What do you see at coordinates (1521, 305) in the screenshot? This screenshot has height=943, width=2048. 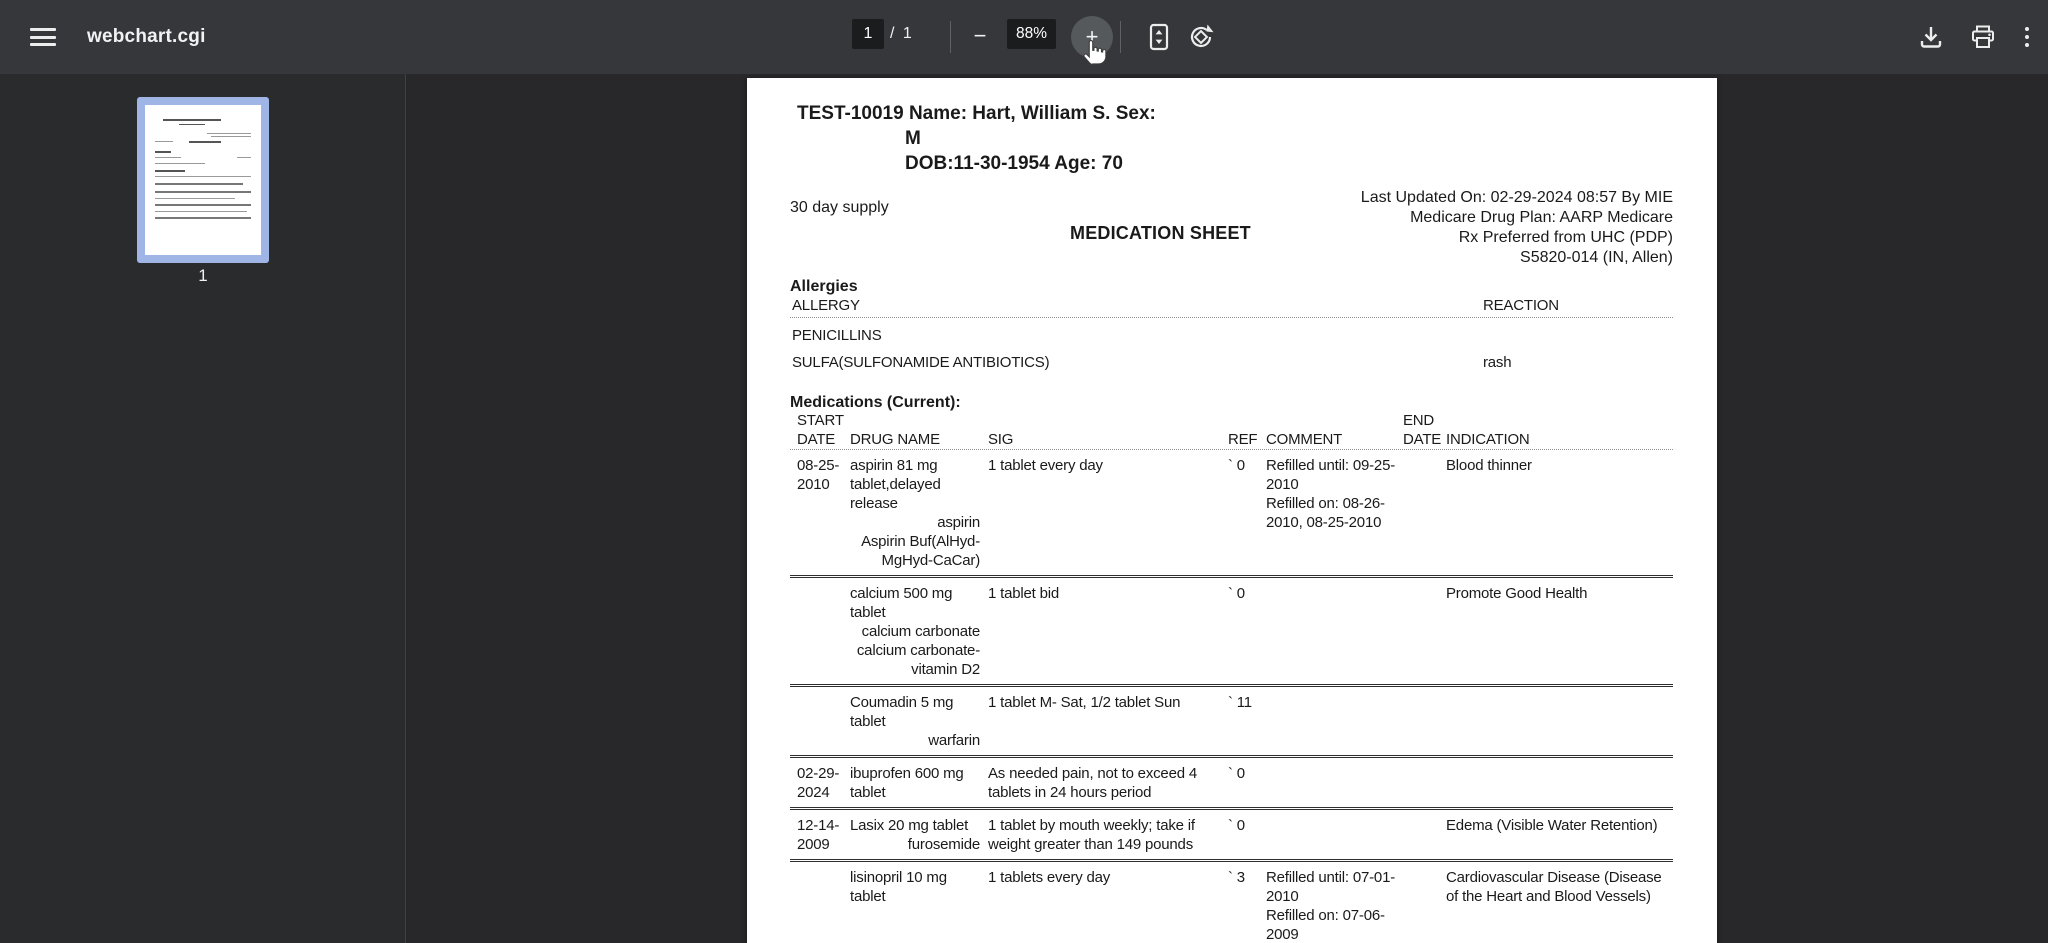 I see `col-reaction: REACTION` at bounding box center [1521, 305].